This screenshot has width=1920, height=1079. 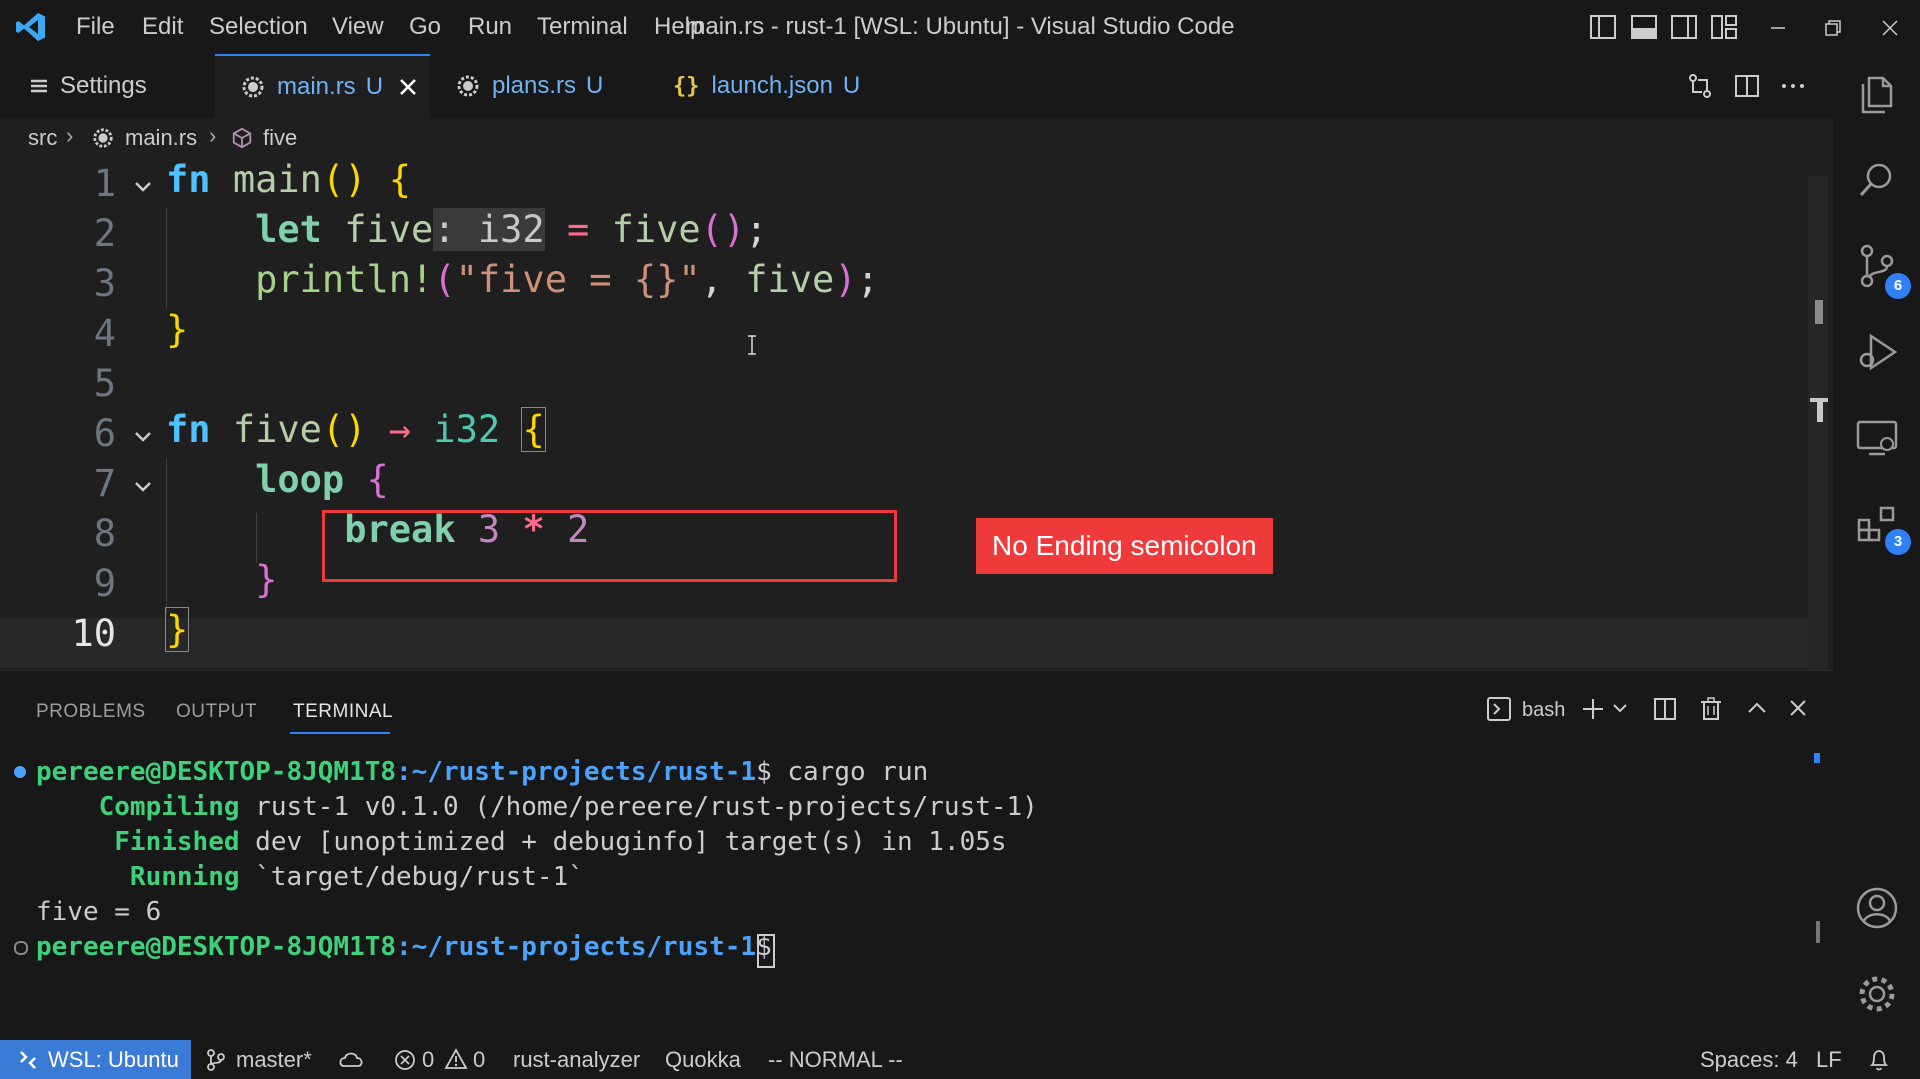 I want to click on maximize-panel-icon, so click(x=1757, y=708).